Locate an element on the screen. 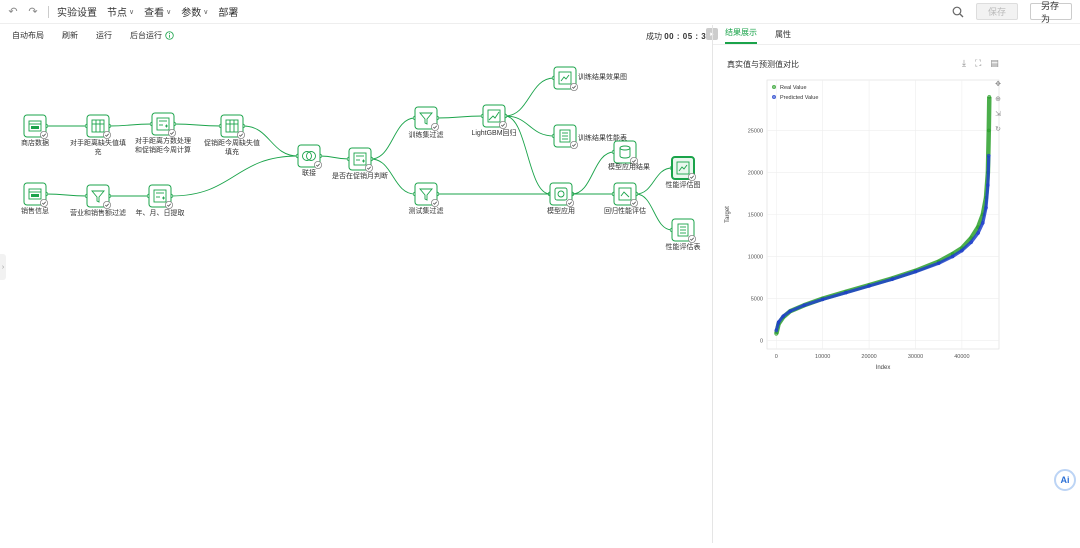  y-tick-label: 15000 is located at coordinates (755, 216).